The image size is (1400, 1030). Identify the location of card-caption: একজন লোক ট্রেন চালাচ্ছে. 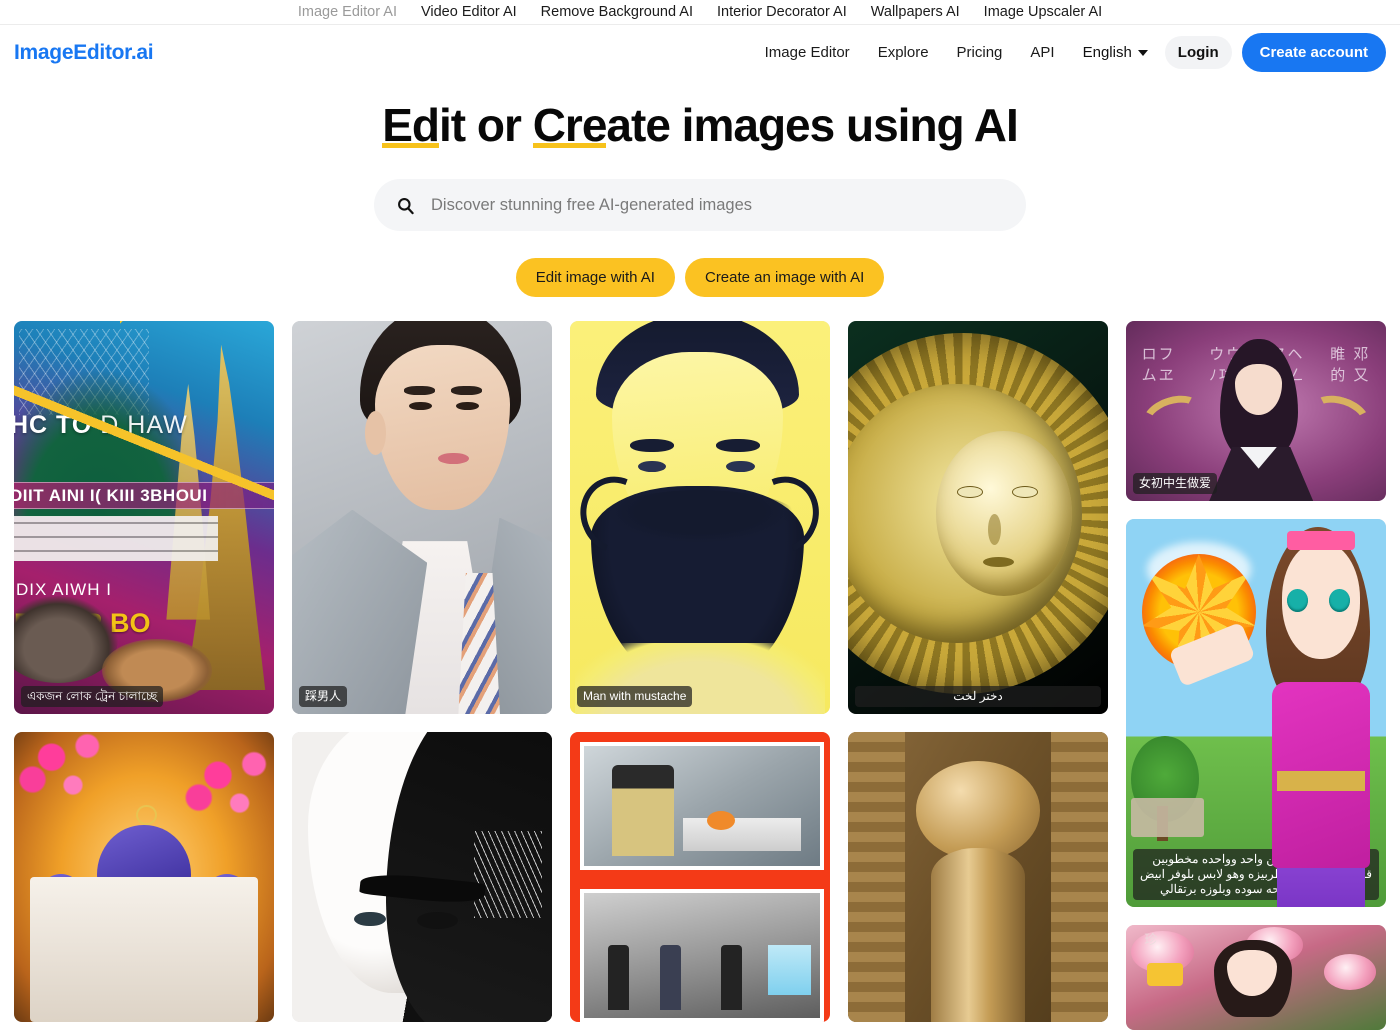
(92, 696).